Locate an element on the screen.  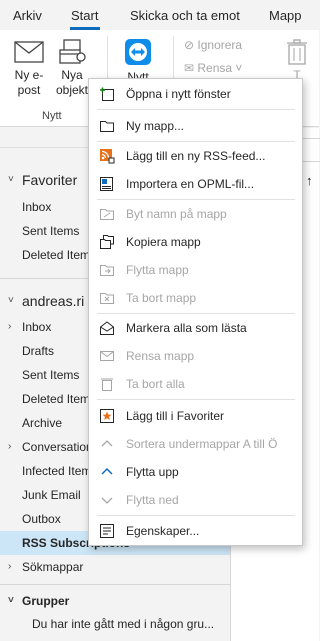
new-items-label-1: Nya is located at coordinates (72, 75).